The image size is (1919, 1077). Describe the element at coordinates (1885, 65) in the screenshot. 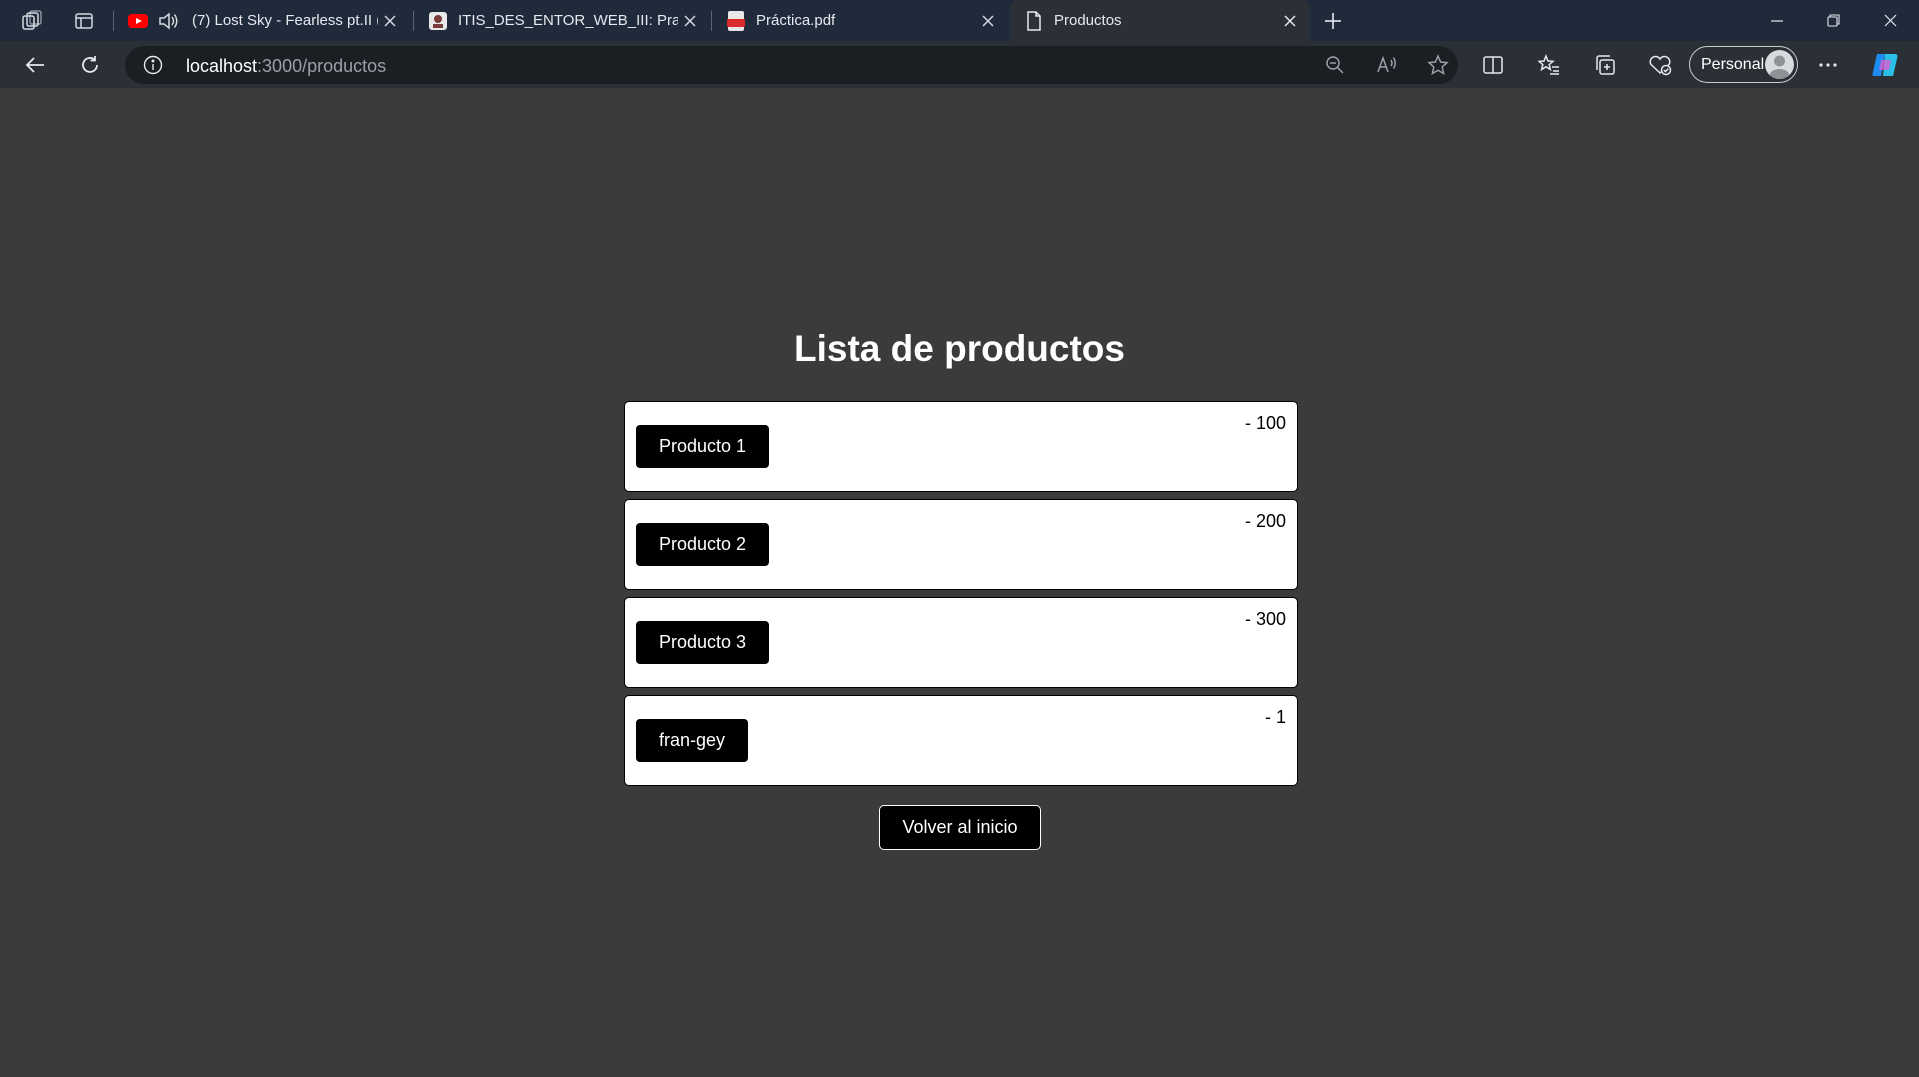

I see `copilot-icon` at that location.